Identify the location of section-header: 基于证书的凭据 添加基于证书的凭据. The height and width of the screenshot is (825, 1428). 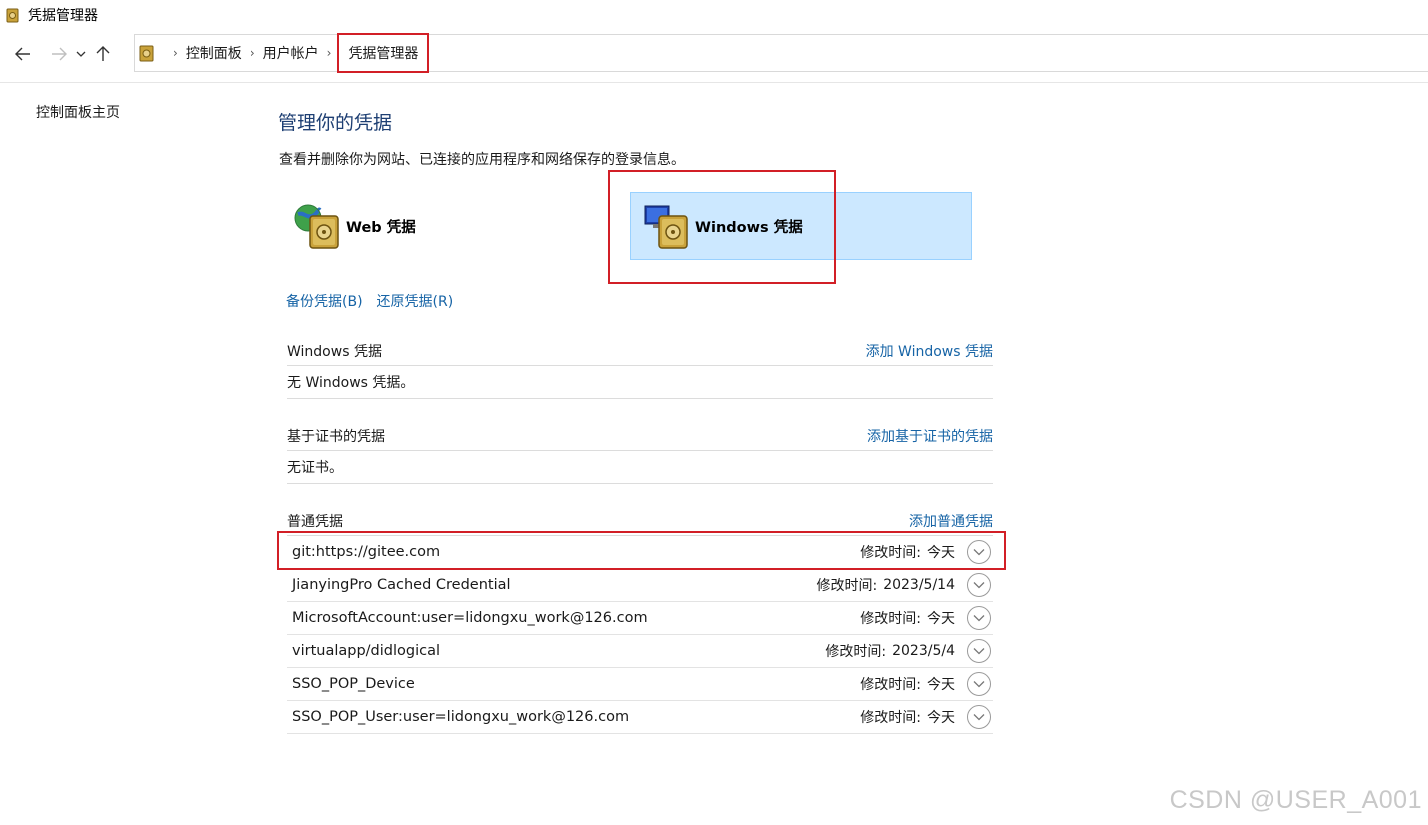
(640, 436).